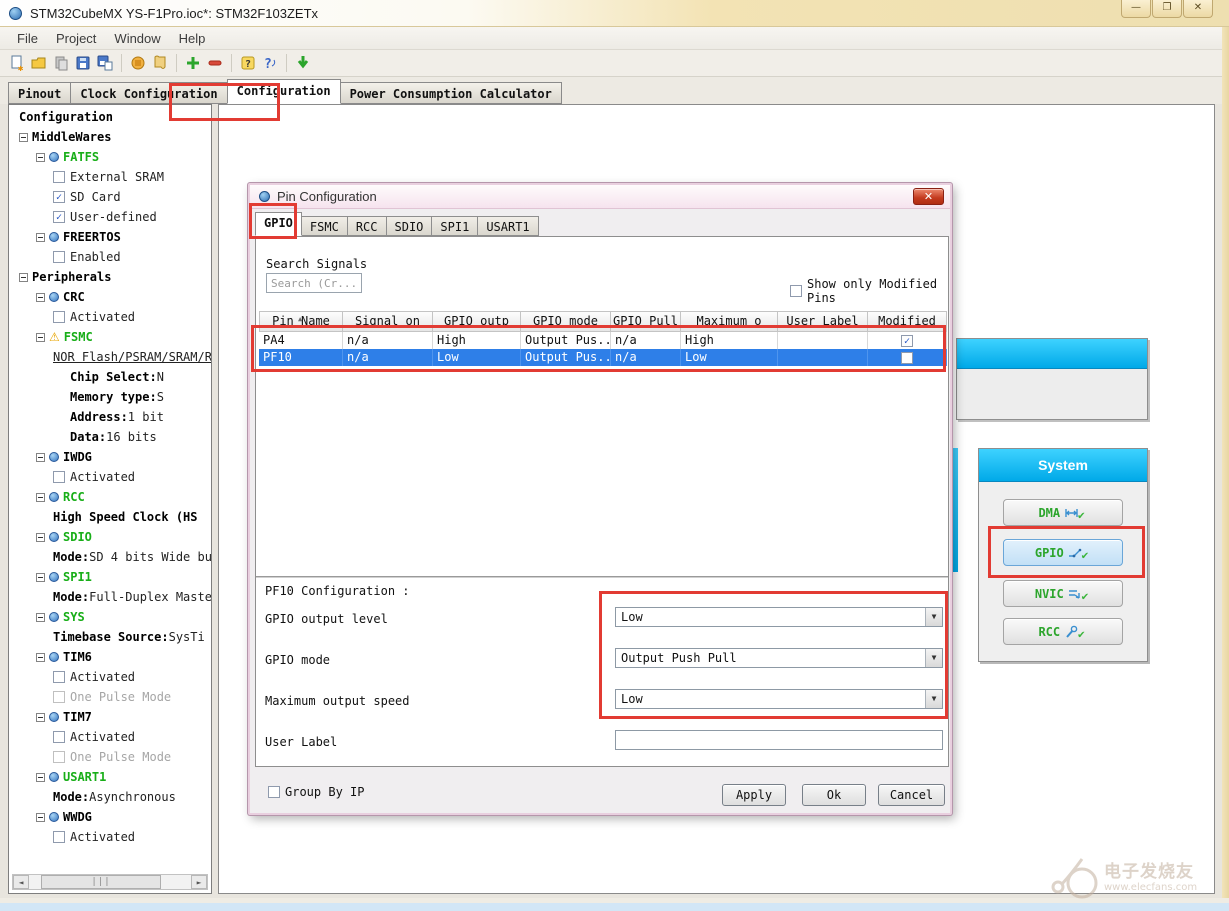  I want to click on open-folder-icon, so click(39, 63).